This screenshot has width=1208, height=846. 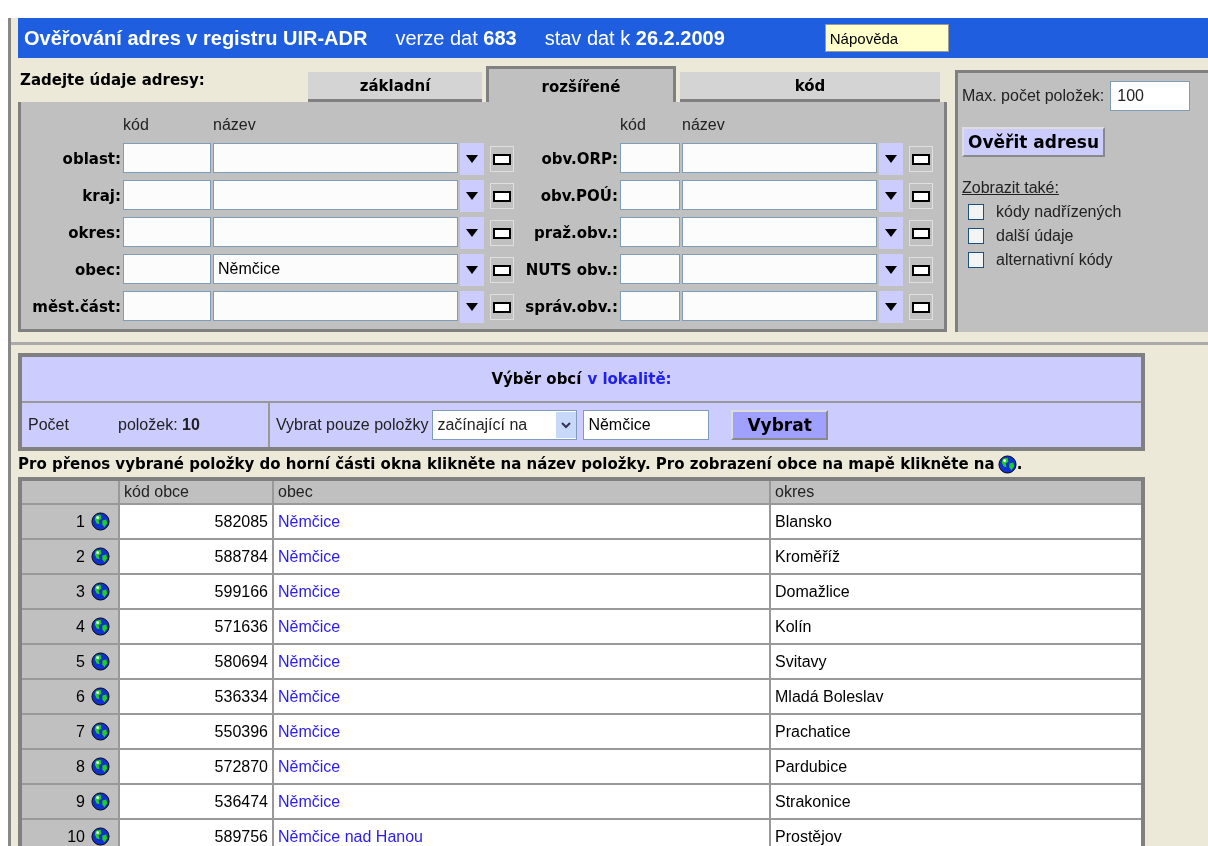 What do you see at coordinates (581, 84) in the screenshot?
I see `tab: rozšířené` at bounding box center [581, 84].